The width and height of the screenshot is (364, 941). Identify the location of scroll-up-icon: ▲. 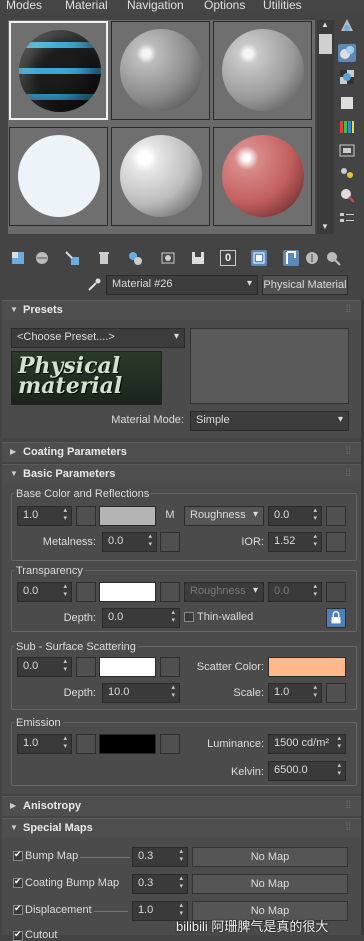
(325, 24).